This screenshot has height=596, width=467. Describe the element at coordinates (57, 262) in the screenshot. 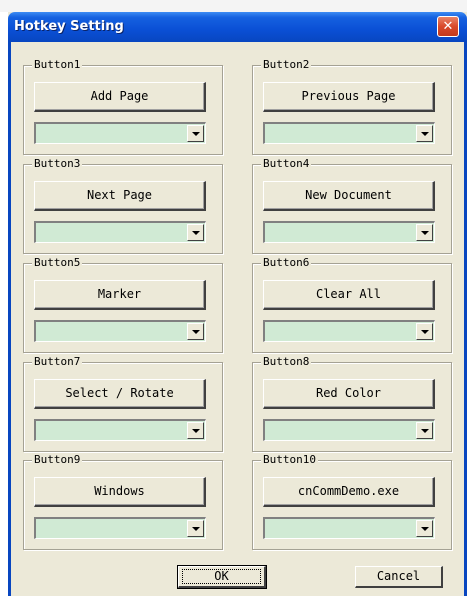

I see `group-label: Button5` at that location.